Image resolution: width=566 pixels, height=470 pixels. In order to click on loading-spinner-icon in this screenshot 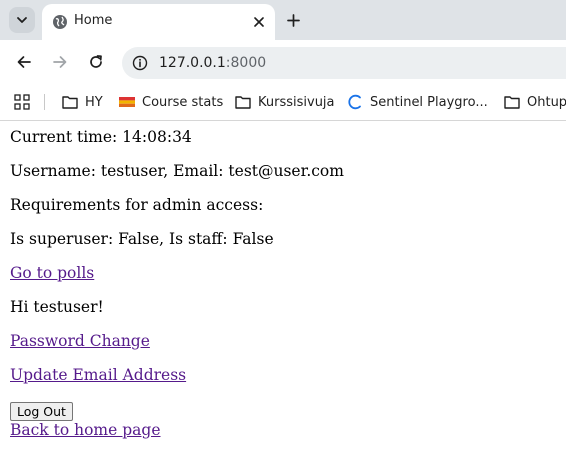, I will do `click(355, 102)`.